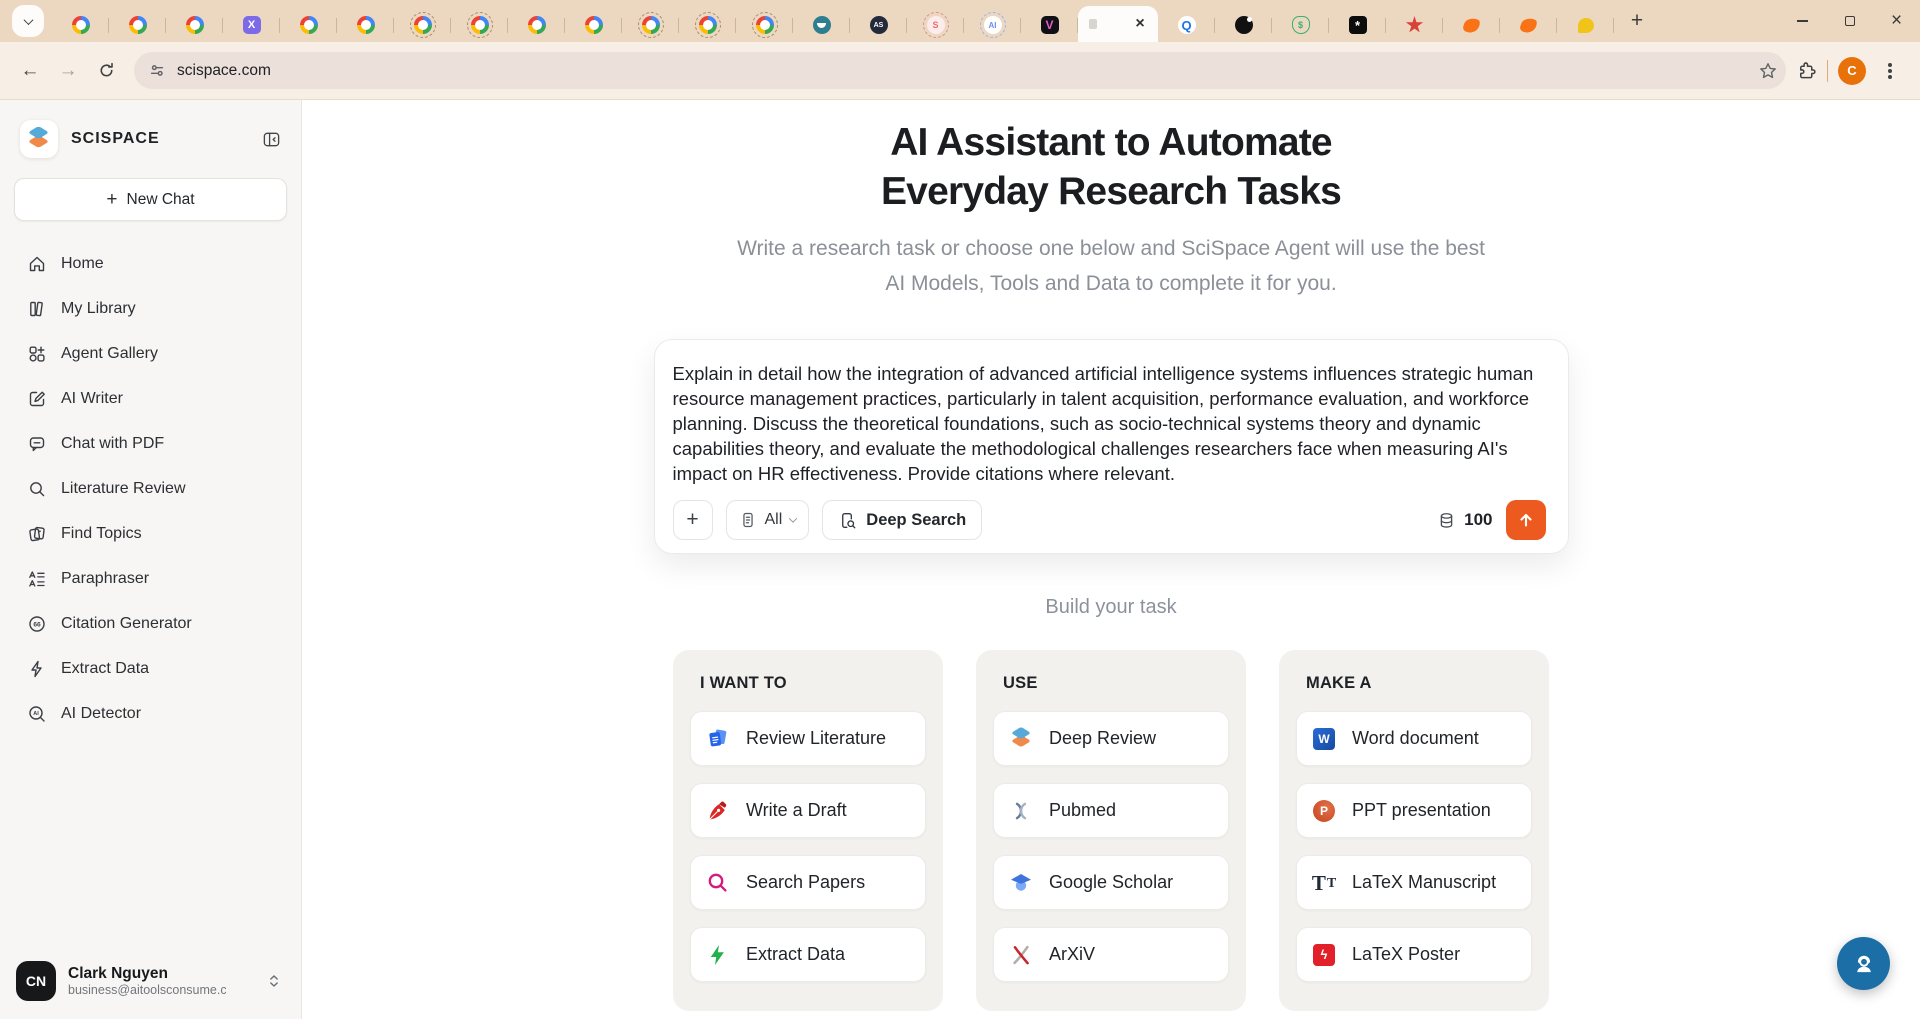  I want to click on sidebar-item-my-library: My Library, so click(150, 308).